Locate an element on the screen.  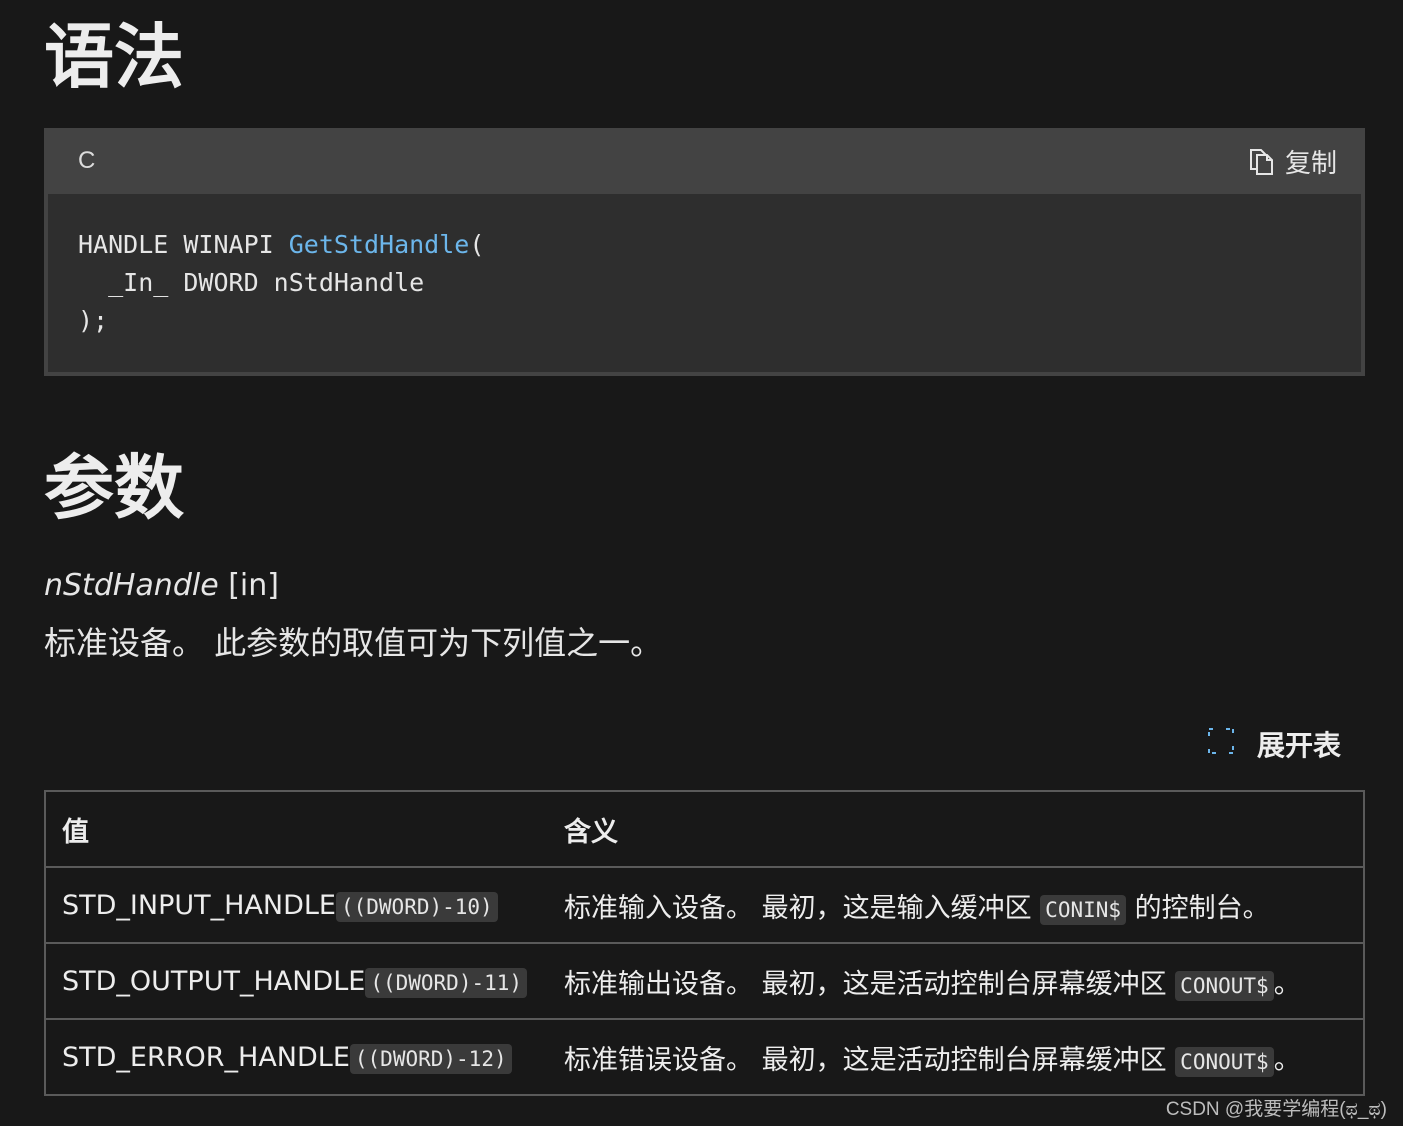
csdn-watermark: CSDN @我要学编程(ಥ_ಥ) is located at coordinates (1276, 1109).